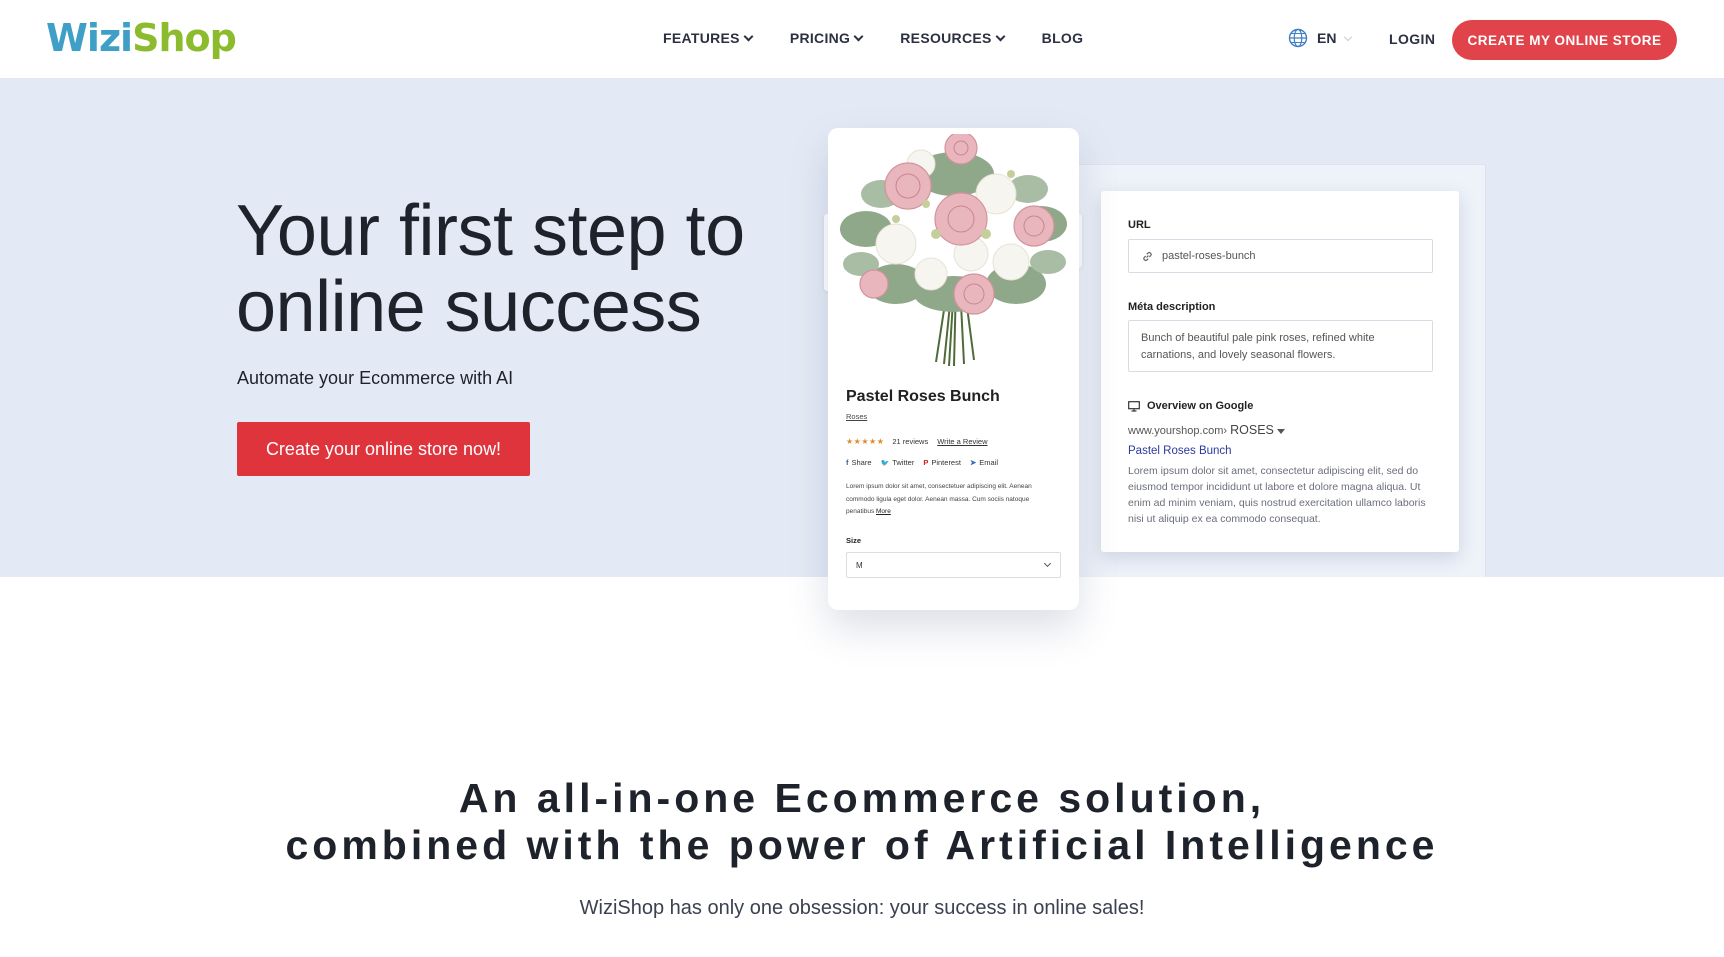 This screenshot has height=957, width=1724. Describe the element at coordinates (973, 462) in the screenshot. I see `email-icon: ➤` at that location.